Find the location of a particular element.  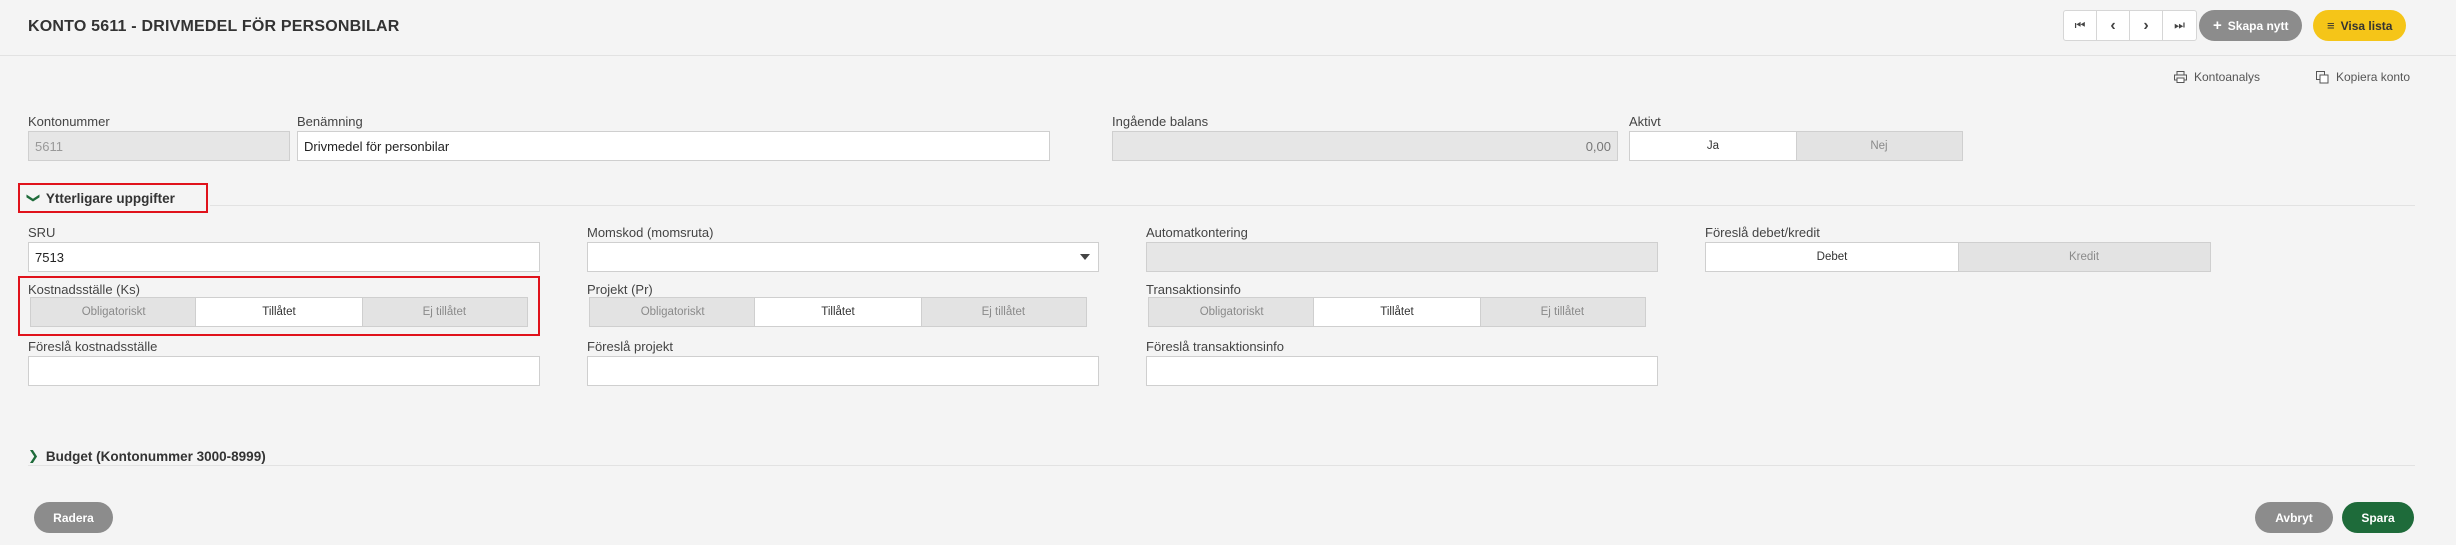

suggest-project-field is located at coordinates (843, 371).